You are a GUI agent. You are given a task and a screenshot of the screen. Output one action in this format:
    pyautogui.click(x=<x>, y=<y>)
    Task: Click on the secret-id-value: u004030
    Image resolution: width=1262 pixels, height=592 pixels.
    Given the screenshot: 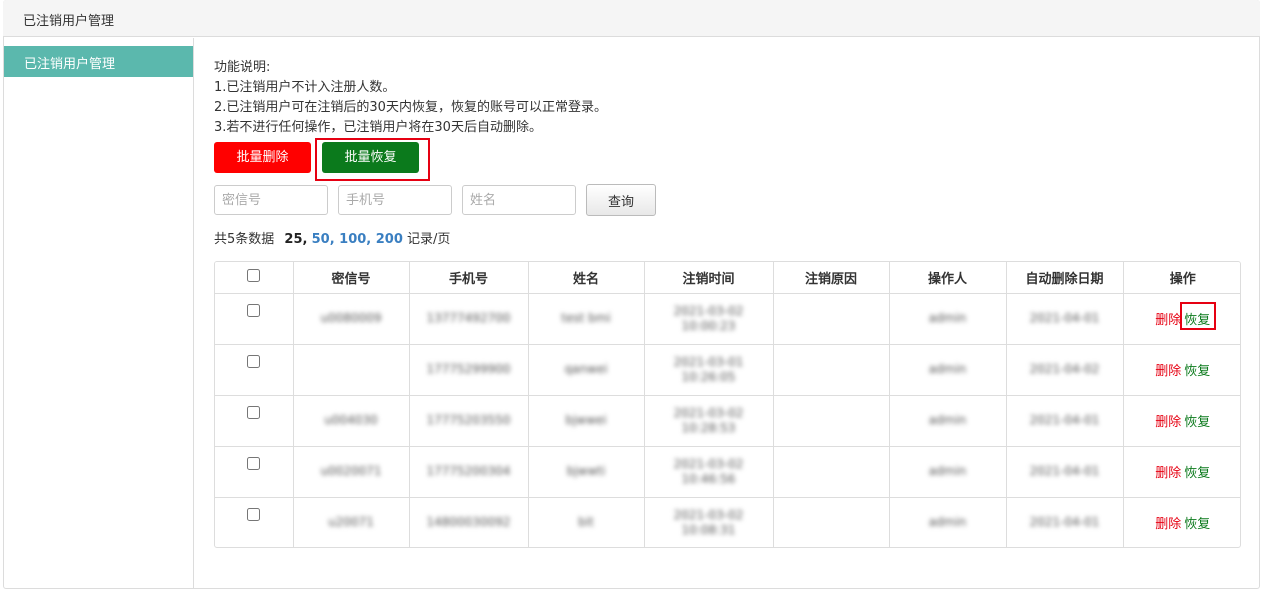 What is the action you would take?
    pyautogui.click(x=351, y=420)
    